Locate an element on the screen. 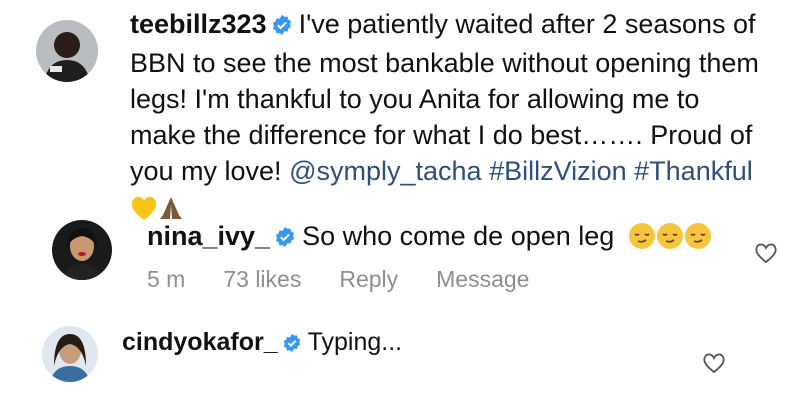 The width and height of the screenshot is (800, 402). mention-link: @symply_tacha is located at coordinates (385, 171).